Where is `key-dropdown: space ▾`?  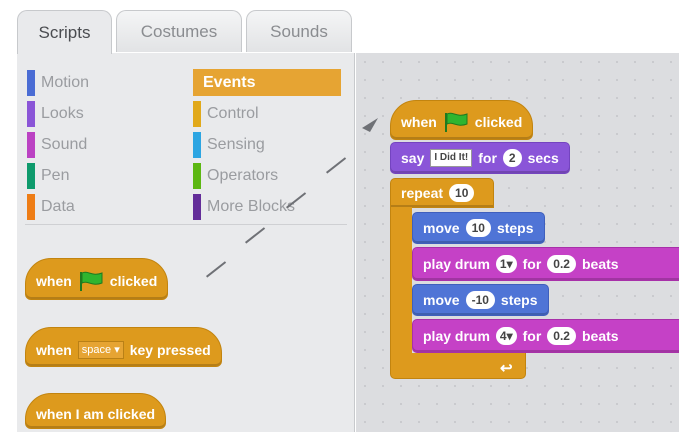 key-dropdown: space ▾ is located at coordinates (100, 350).